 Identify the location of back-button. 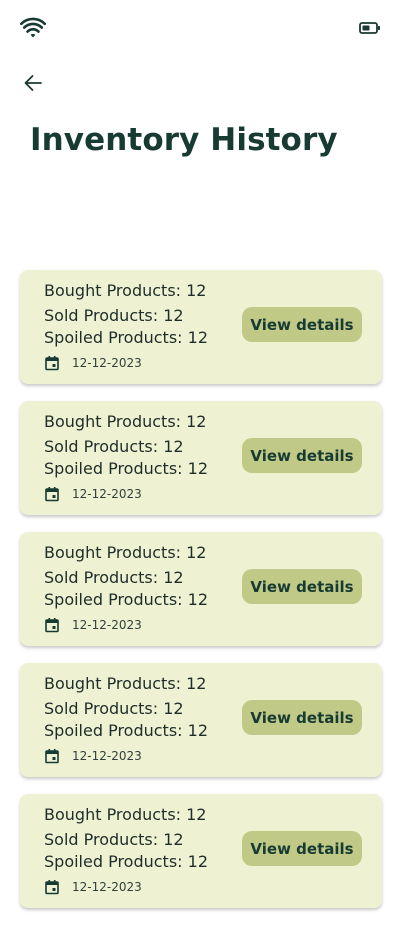
(33, 83).